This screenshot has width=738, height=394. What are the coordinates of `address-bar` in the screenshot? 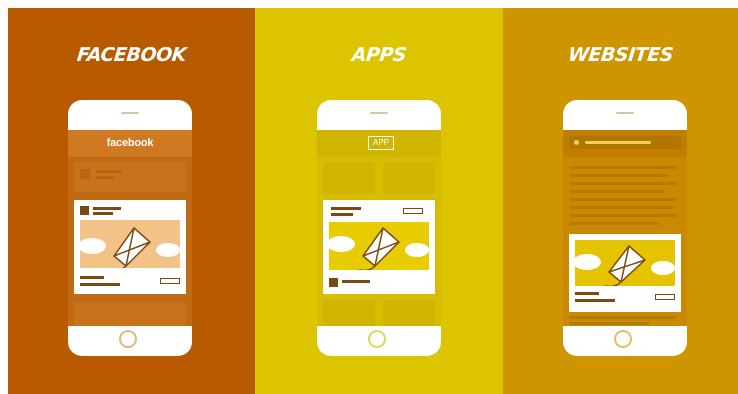 It's located at (625, 142).